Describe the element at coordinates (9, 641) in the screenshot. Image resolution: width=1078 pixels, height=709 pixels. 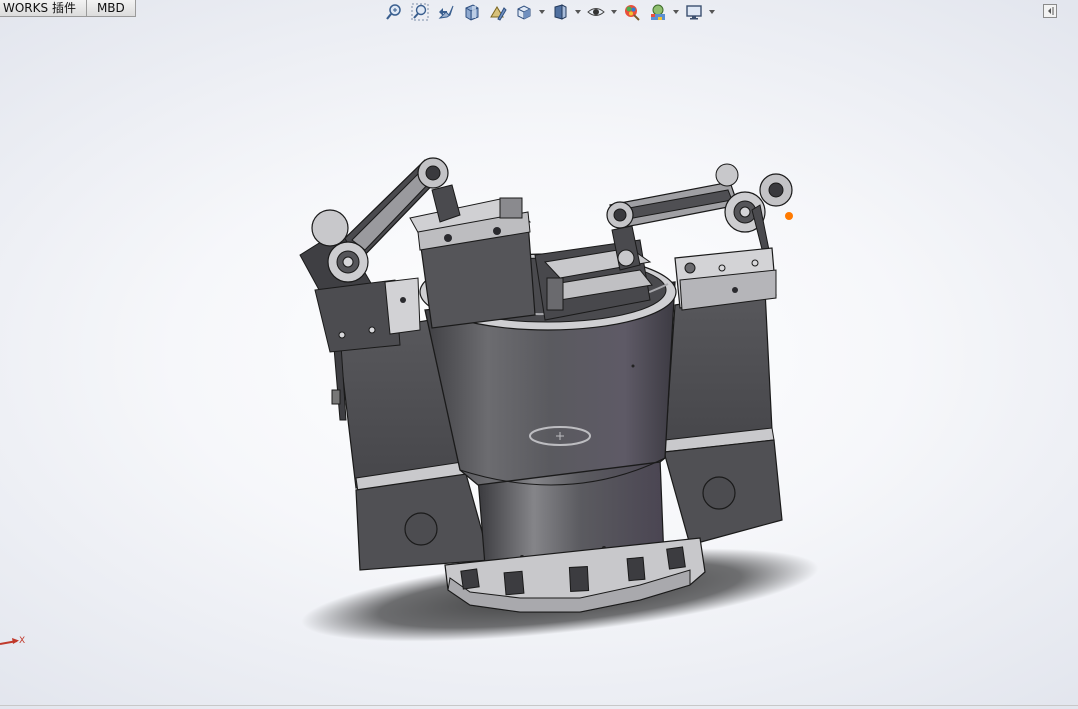
I see `reference-triad` at that location.